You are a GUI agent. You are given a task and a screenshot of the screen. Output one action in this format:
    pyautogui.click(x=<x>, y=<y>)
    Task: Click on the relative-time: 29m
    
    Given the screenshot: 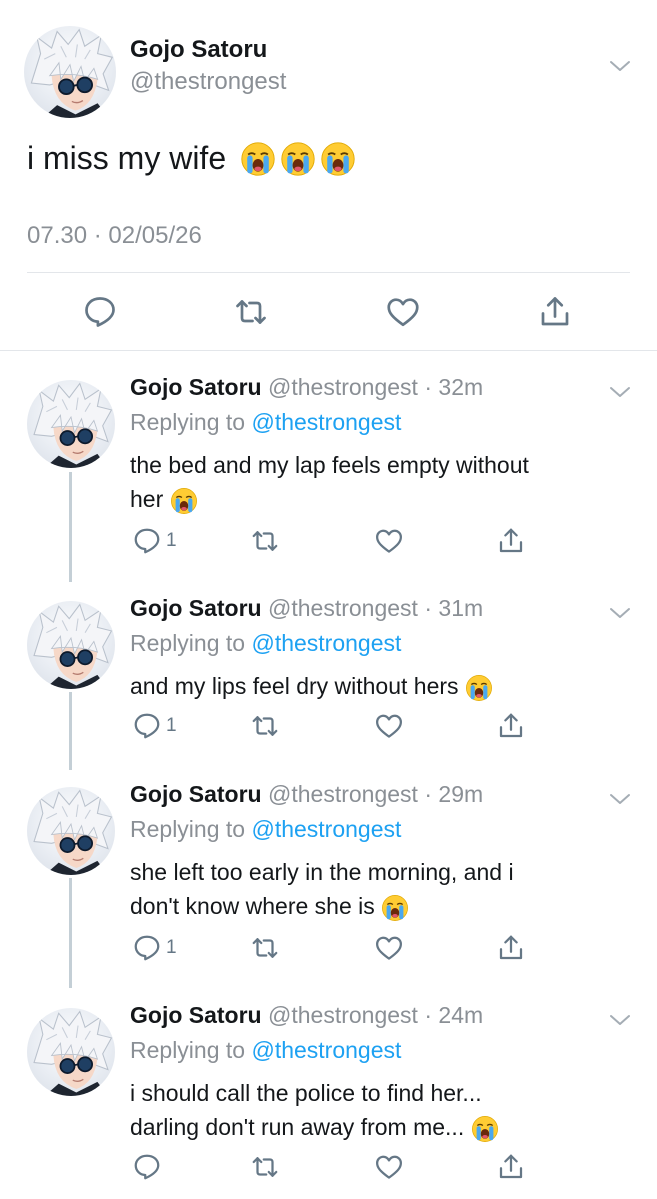 What is the action you would take?
    pyautogui.click(x=460, y=794)
    